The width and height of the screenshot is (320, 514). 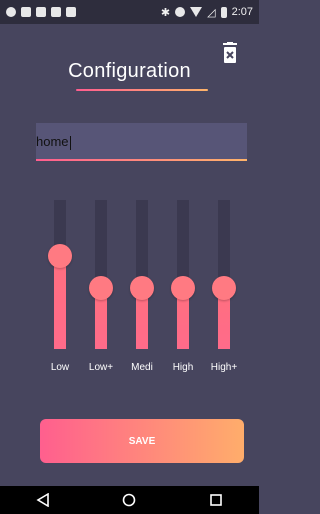 I want to click on signal-icon: ◿, so click(x=211, y=12).